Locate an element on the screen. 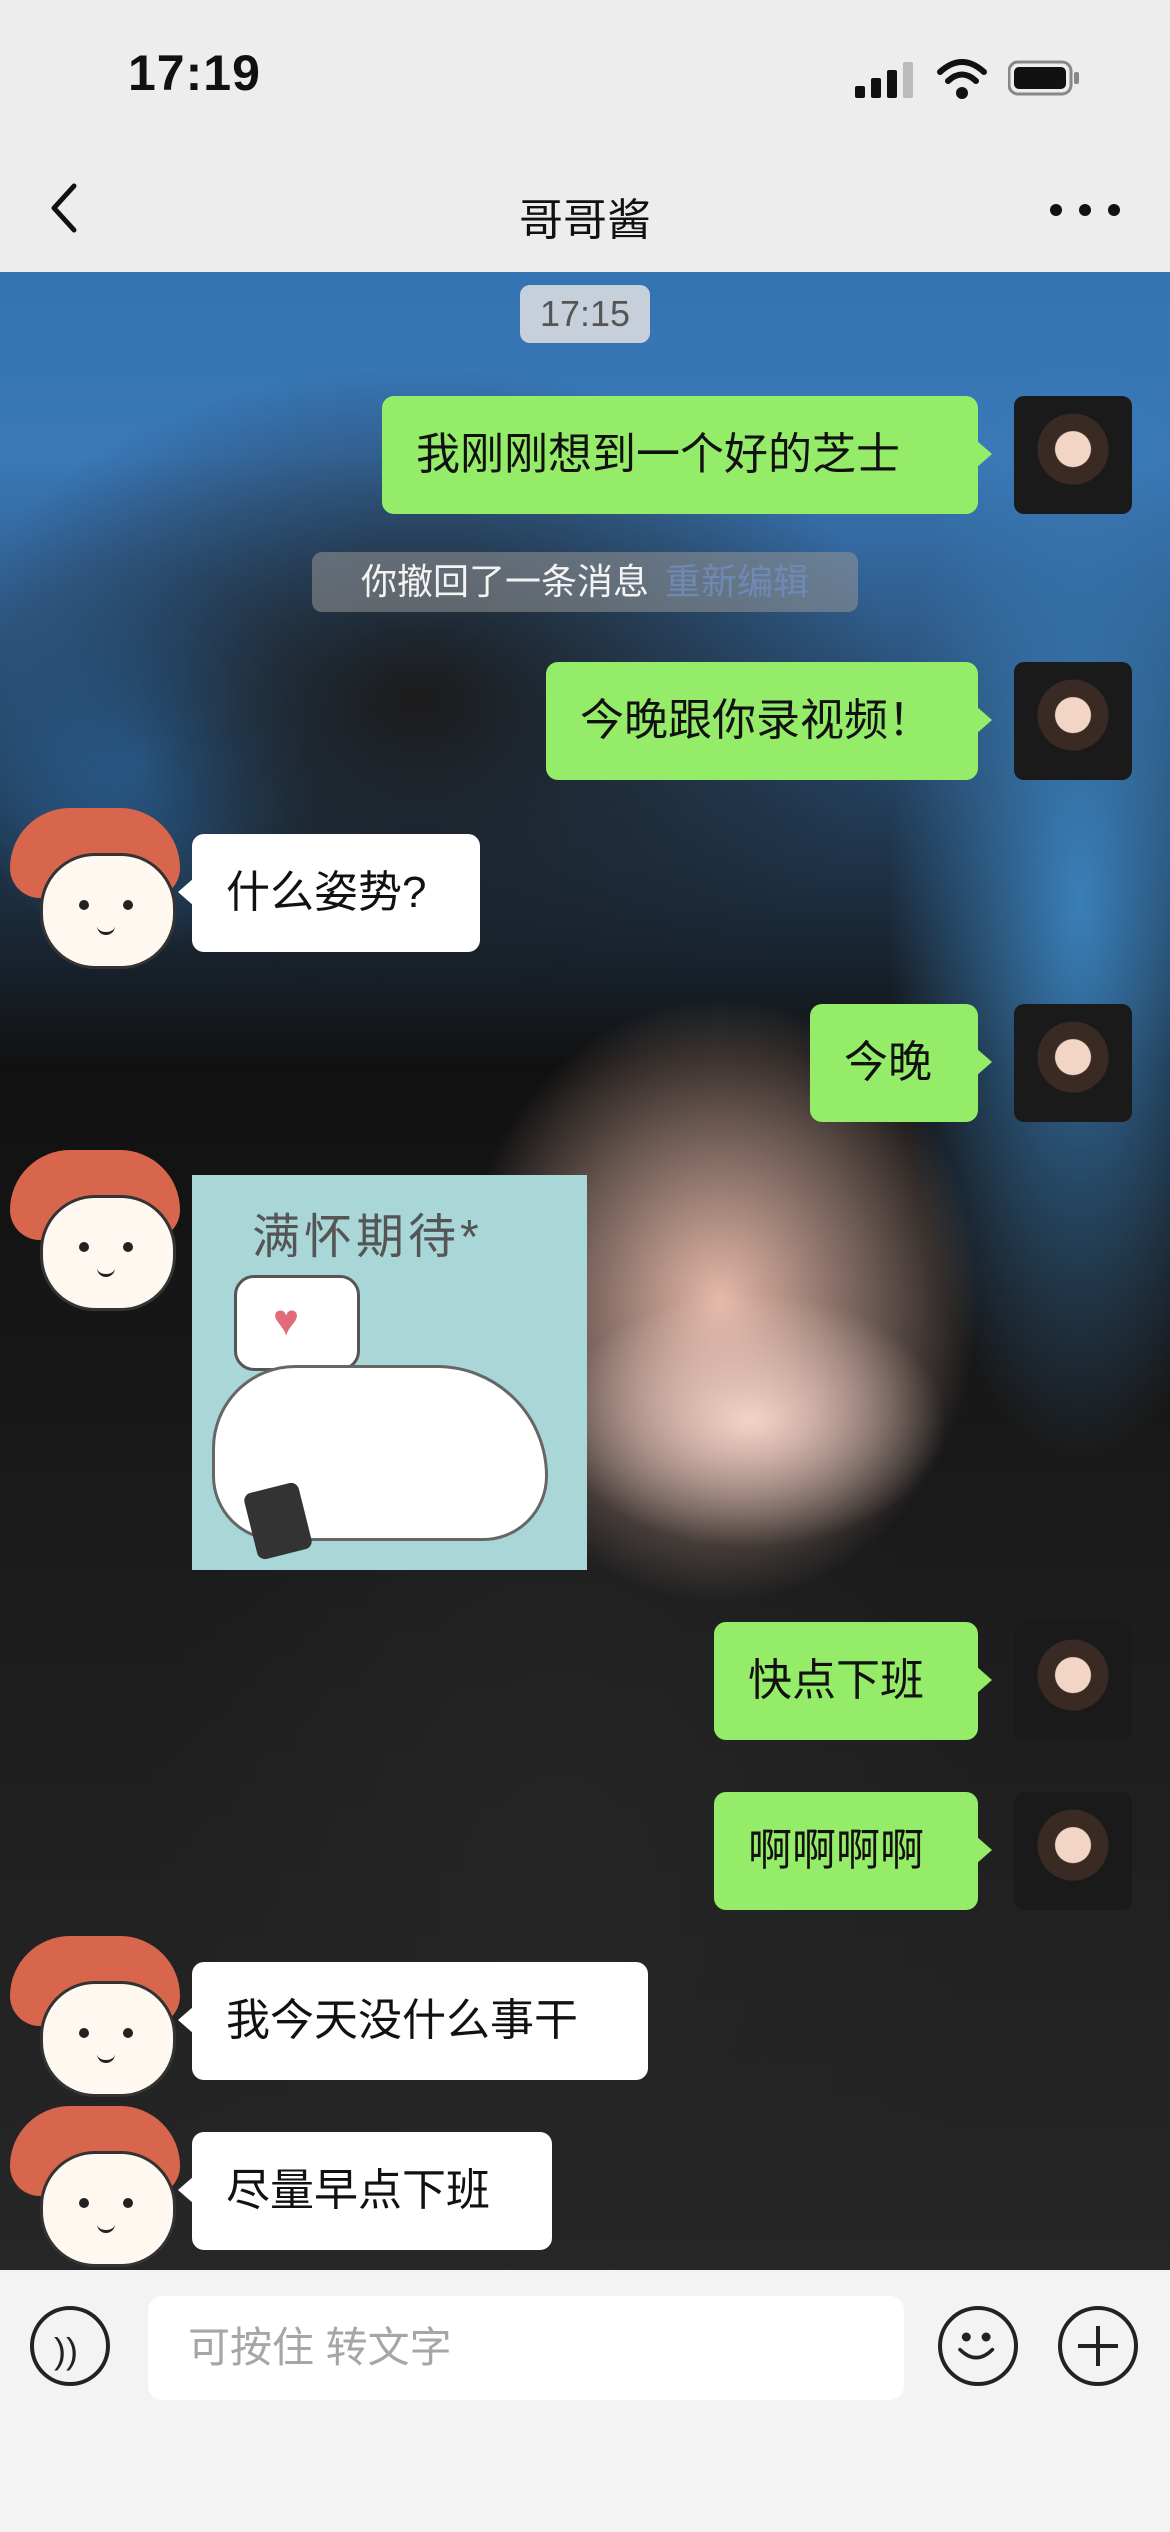 The image size is (1170, 2532). message-input: 可按住 转文字 is located at coordinates (526, 2348).